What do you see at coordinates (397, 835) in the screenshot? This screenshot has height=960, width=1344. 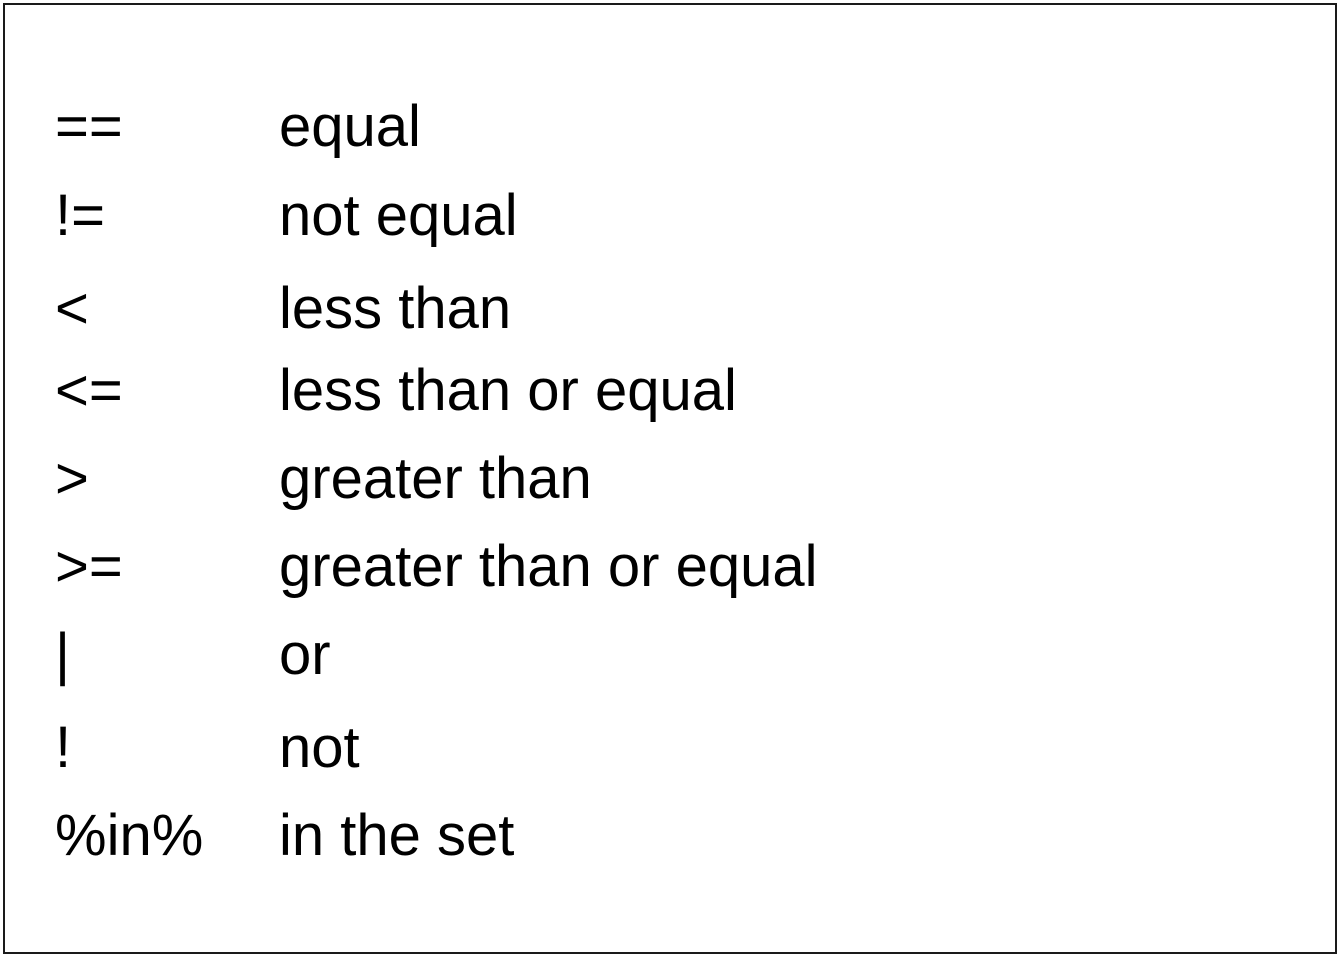 I see `operator-meaning: in the set` at bounding box center [397, 835].